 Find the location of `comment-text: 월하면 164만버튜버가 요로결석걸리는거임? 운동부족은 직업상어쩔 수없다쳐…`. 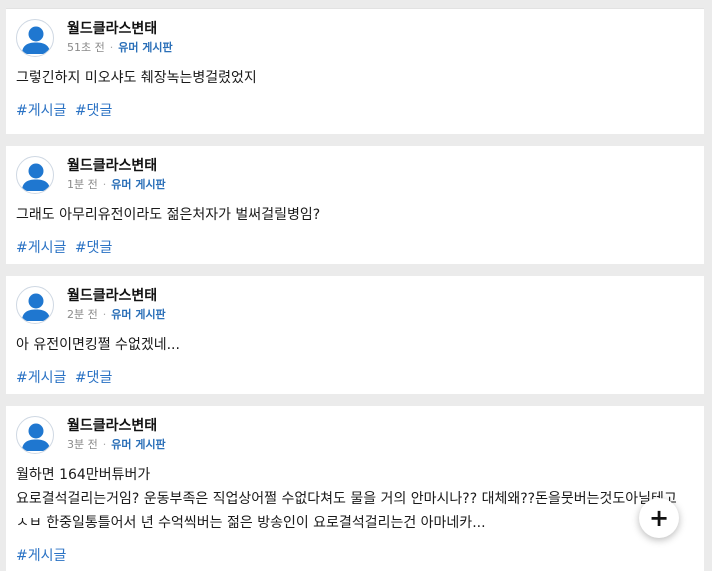

comment-text: 월하면 164만버튜버가 요로결석걸리는거임? 운동부족은 직업상어쩔 수없다쳐… is located at coordinates (346, 499).